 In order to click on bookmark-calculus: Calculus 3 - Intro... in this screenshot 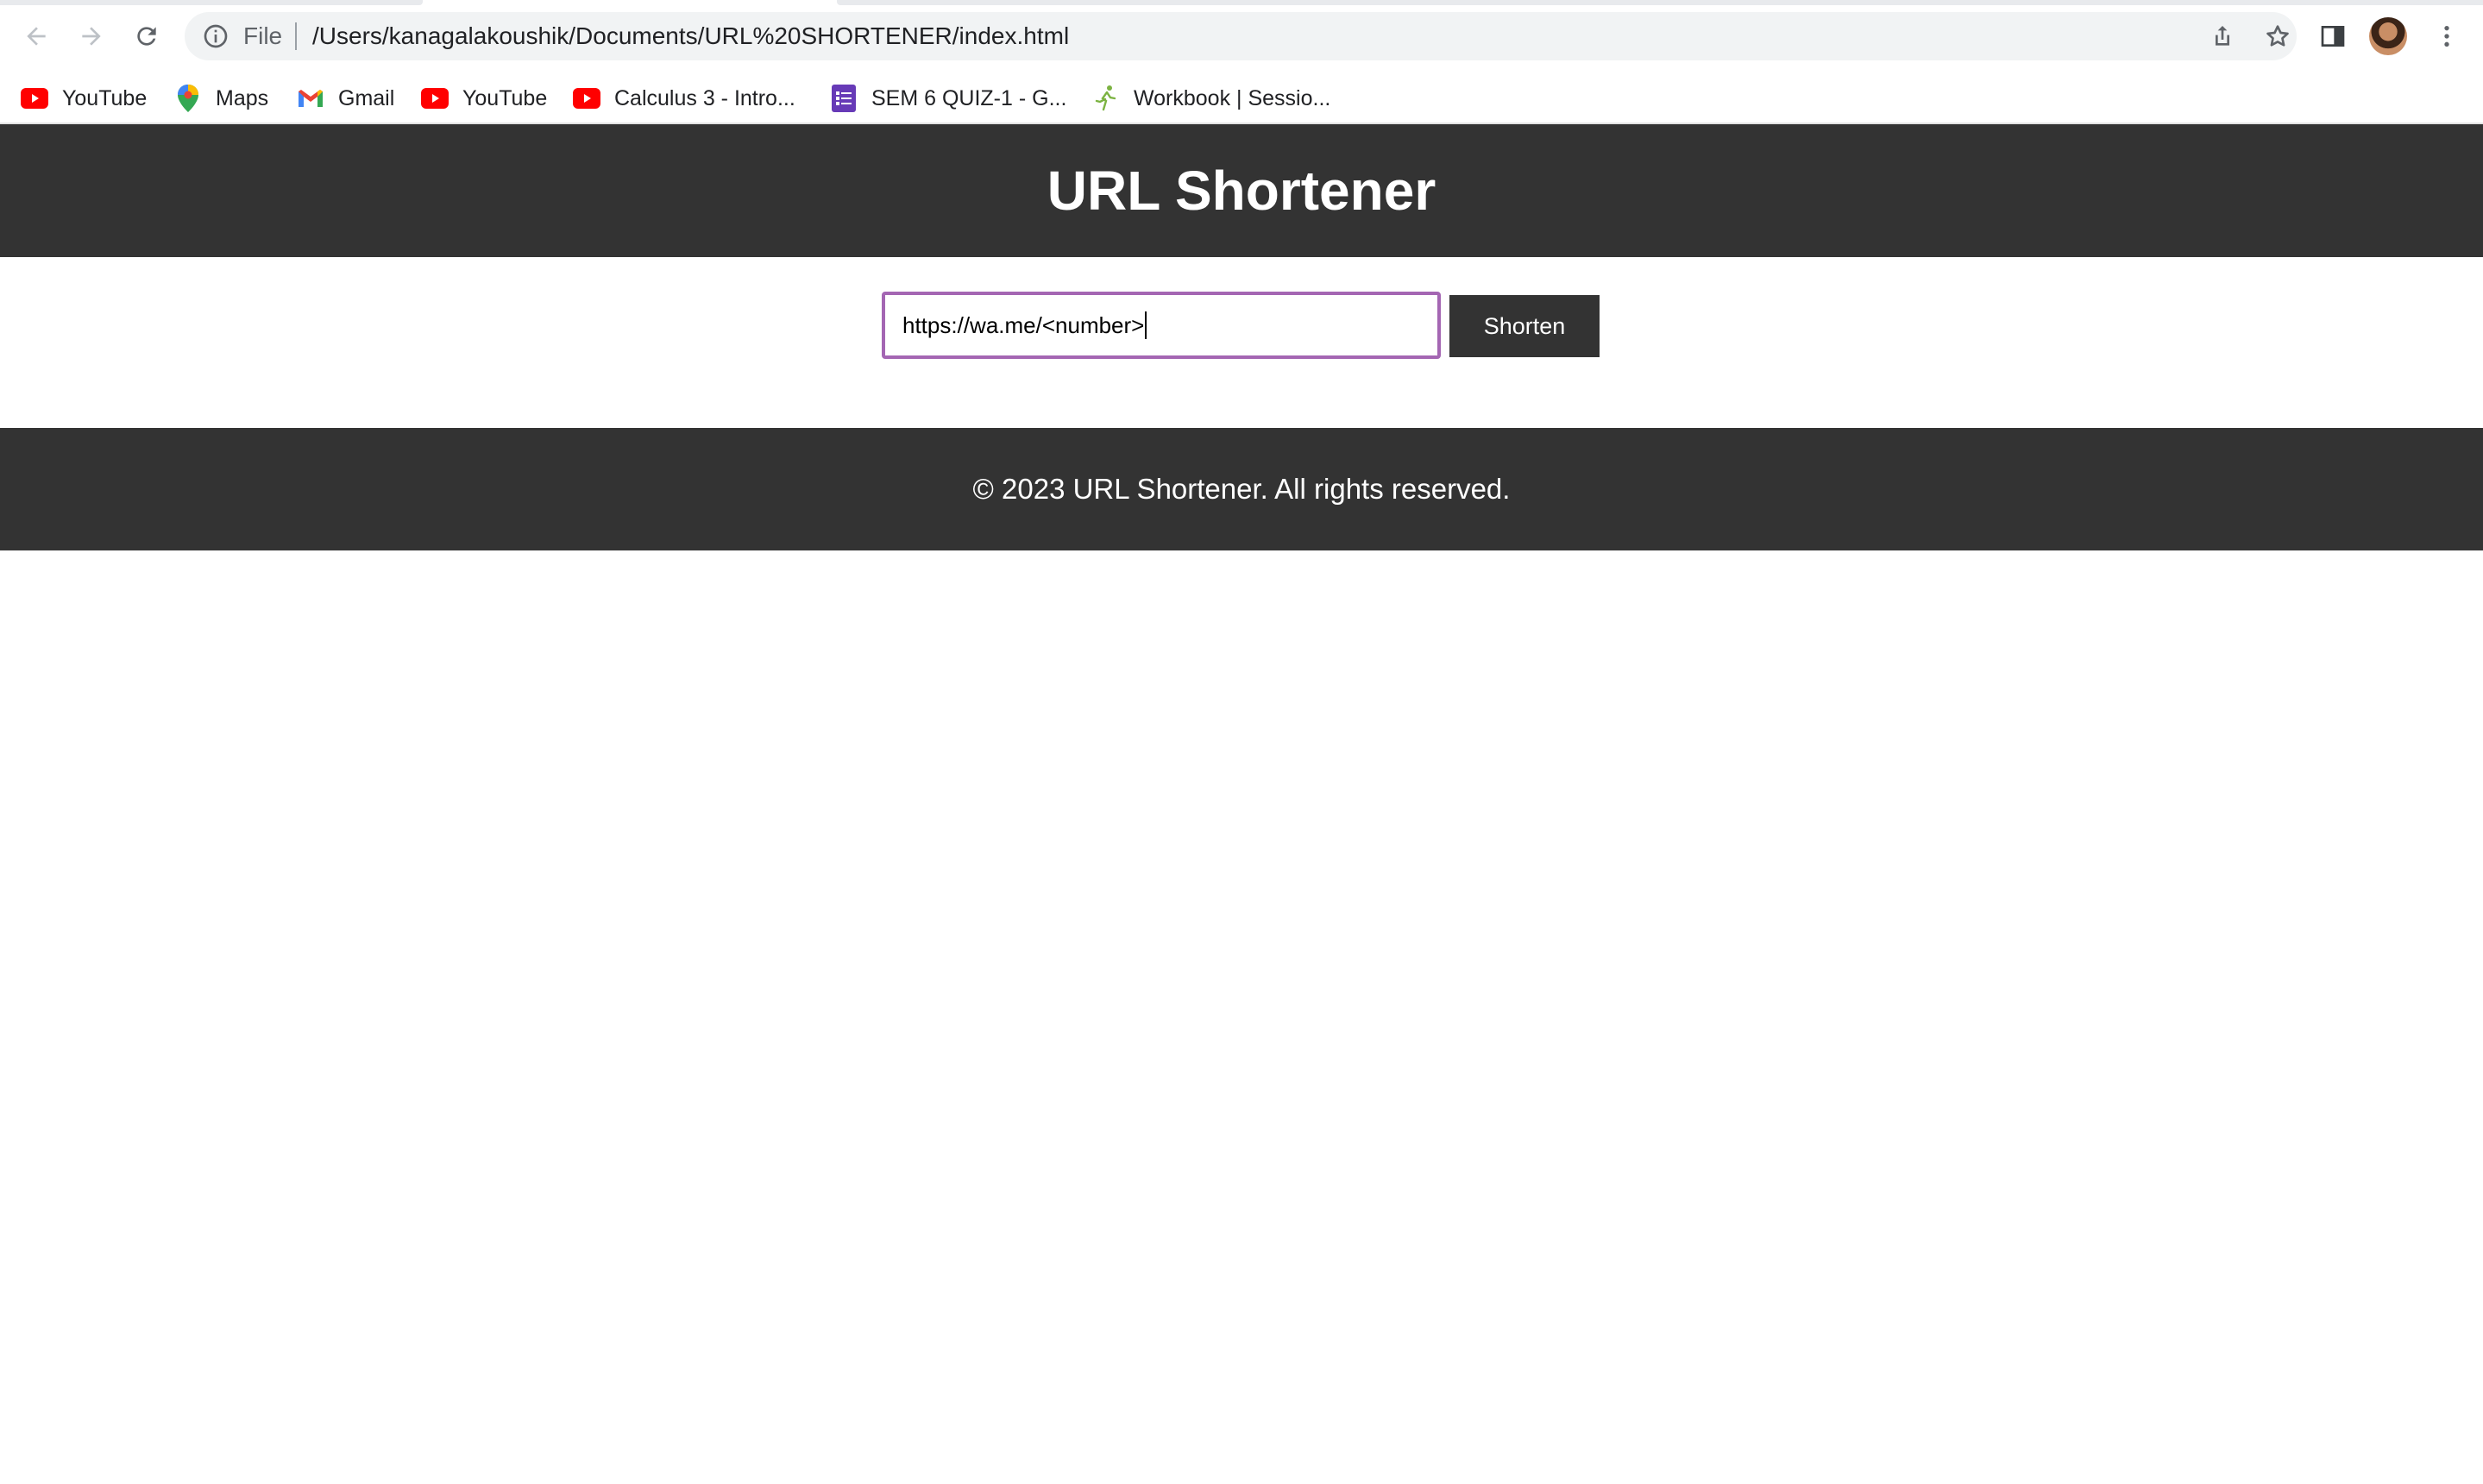, I will do `click(684, 98)`.